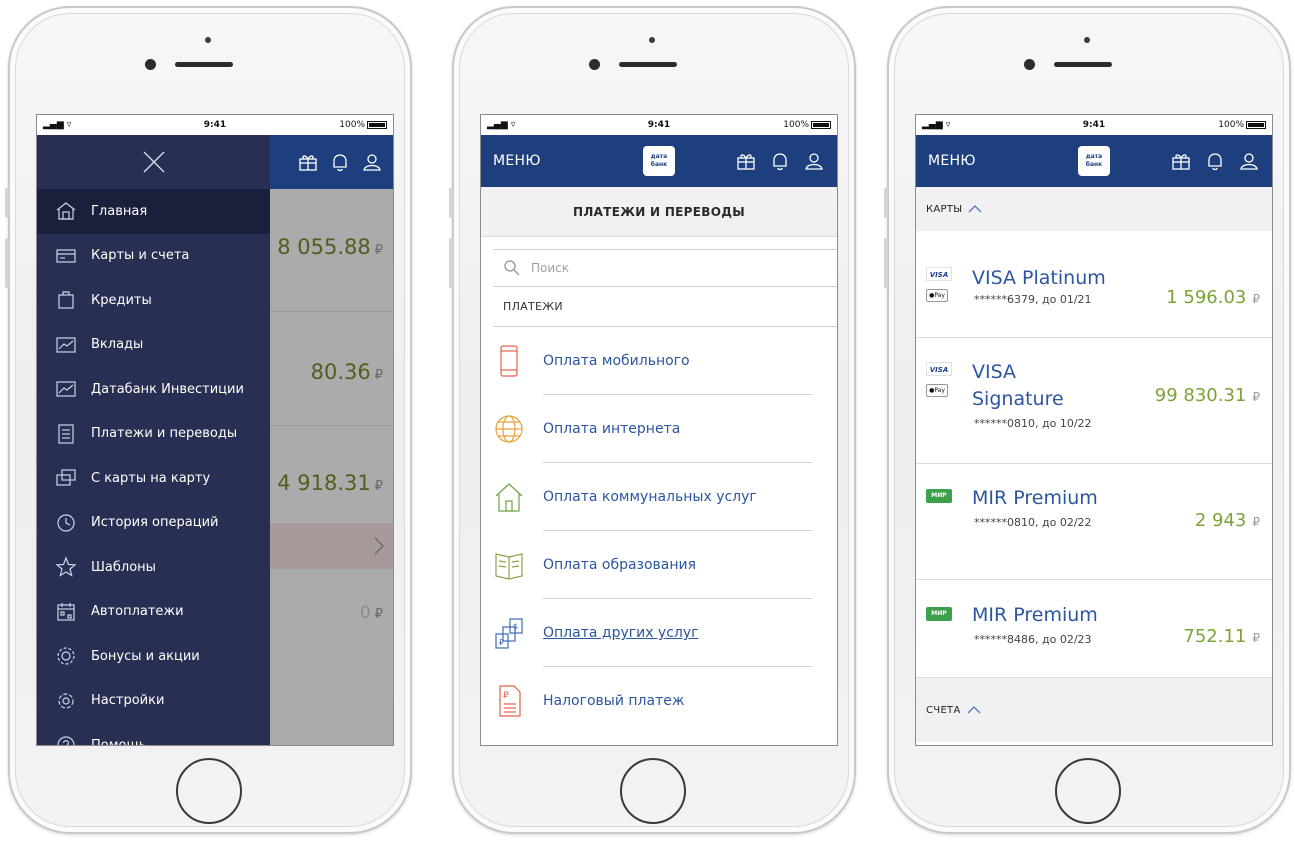 This screenshot has height=842, width=1295. I want to click on menu-item-deposits: Вклады, so click(153, 345).